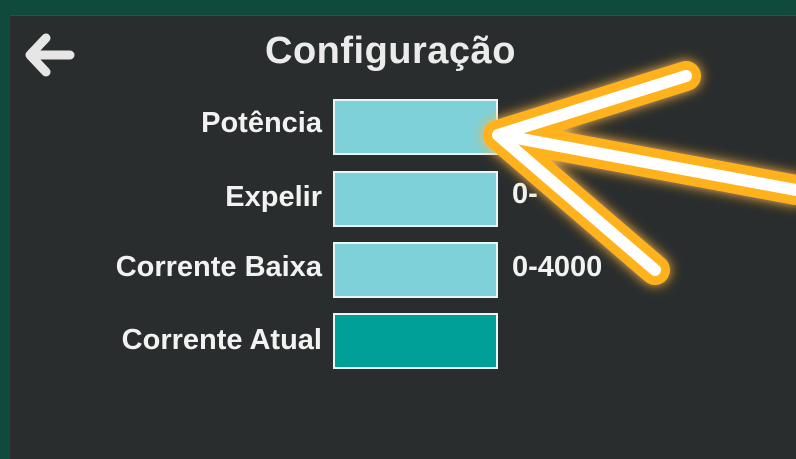  I want to click on label-potencia: Potência, so click(261, 123).